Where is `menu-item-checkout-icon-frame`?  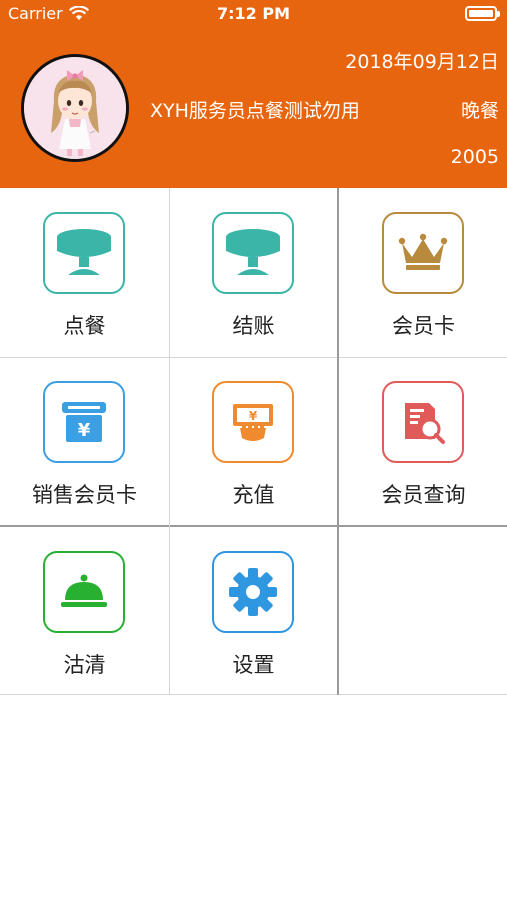 menu-item-checkout-icon-frame is located at coordinates (253, 253).